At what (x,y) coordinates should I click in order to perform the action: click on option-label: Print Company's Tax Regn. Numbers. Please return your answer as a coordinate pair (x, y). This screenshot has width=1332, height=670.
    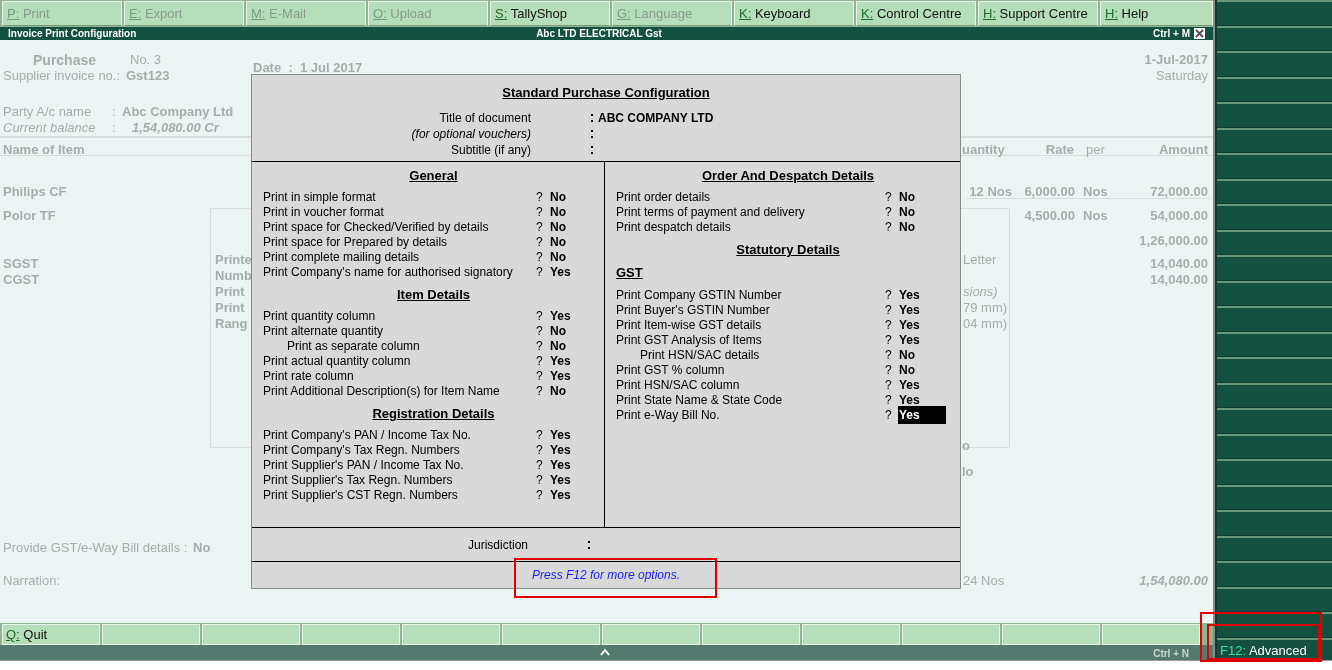
    Looking at the image, I should click on (362, 450).